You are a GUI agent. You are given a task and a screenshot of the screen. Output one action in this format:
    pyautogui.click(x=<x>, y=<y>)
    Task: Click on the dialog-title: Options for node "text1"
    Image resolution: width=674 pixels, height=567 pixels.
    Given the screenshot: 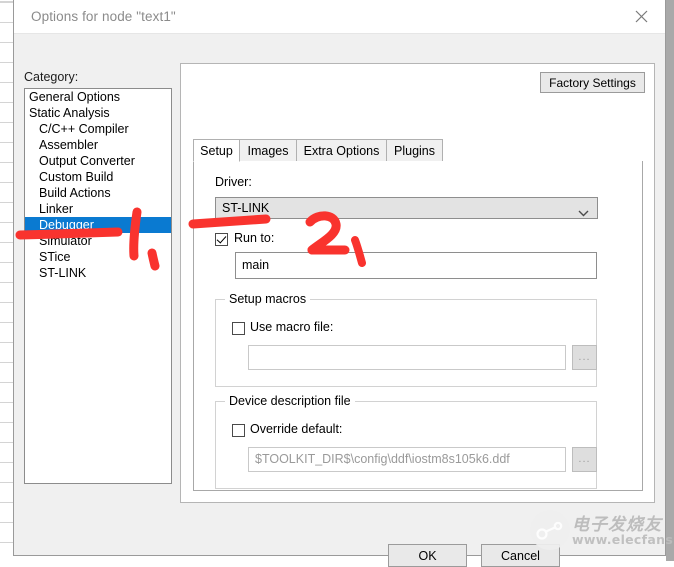 What is the action you would take?
    pyautogui.click(x=103, y=16)
    